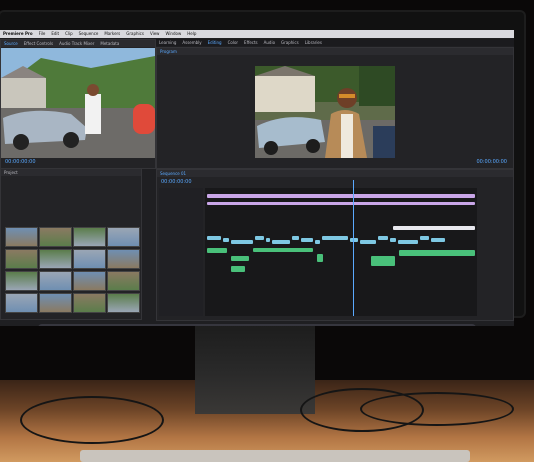 This screenshot has width=534, height=462. Describe the element at coordinates (155, 34) in the screenshot. I see `menu-item: View` at that location.